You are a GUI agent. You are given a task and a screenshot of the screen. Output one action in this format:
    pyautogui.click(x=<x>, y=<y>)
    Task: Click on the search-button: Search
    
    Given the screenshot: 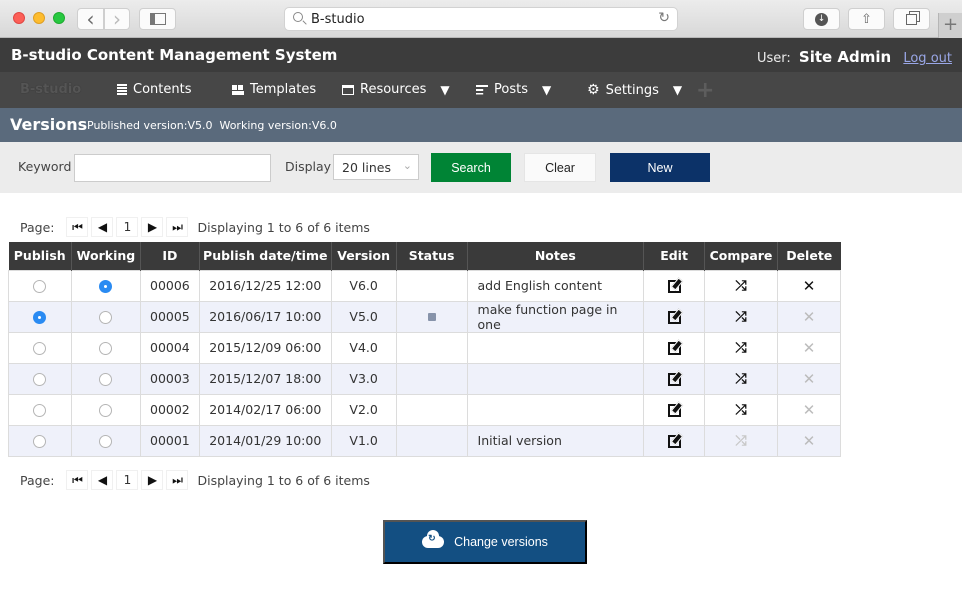 What is the action you would take?
    pyautogui.click(x=471, y=167)
    